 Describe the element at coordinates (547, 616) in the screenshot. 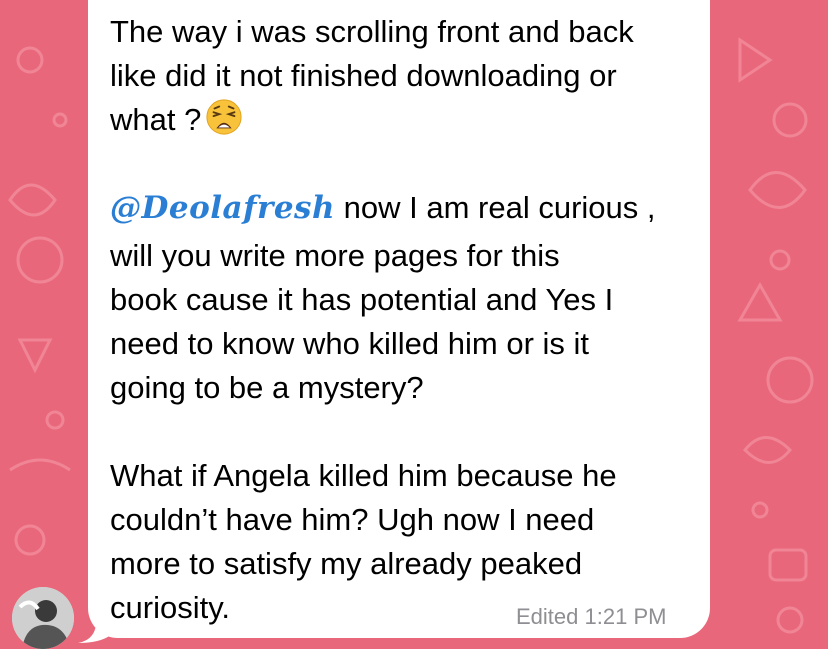

I see `edited-label: Edited` at that location.